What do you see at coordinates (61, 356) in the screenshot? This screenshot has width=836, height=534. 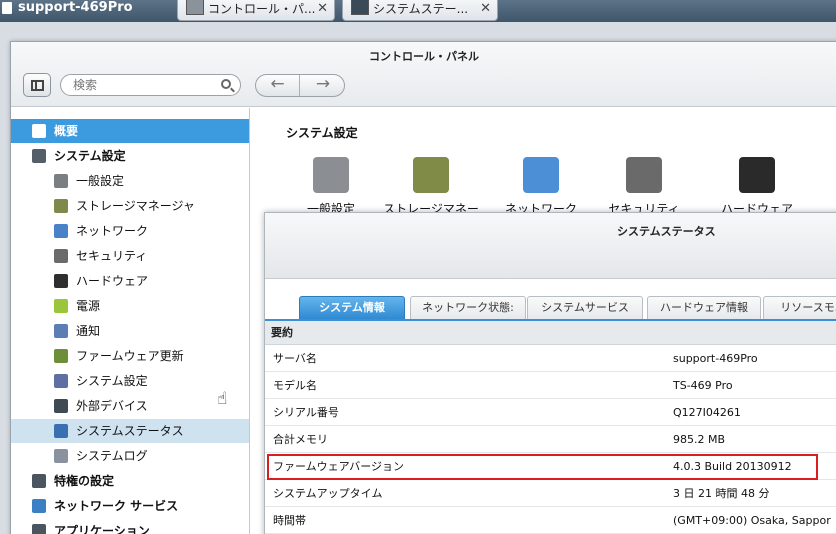 I see `firmware-update-icon` at bounding box center [61, 356].